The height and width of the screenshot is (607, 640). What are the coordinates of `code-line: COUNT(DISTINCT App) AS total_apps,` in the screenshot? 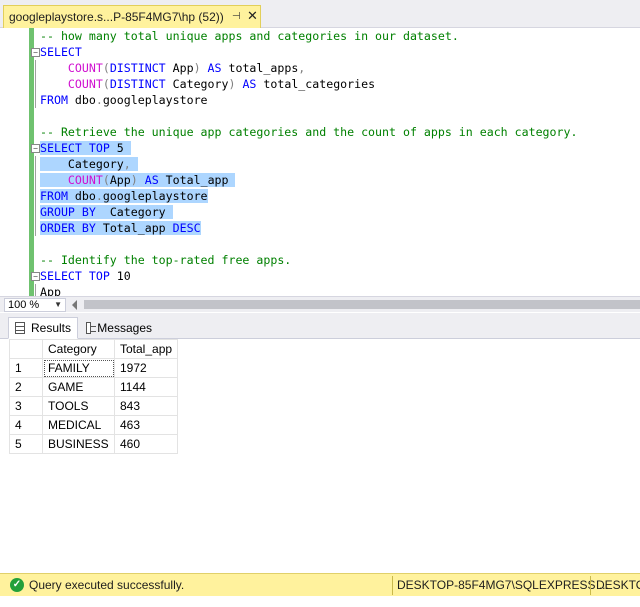 It's located at (337, 68).